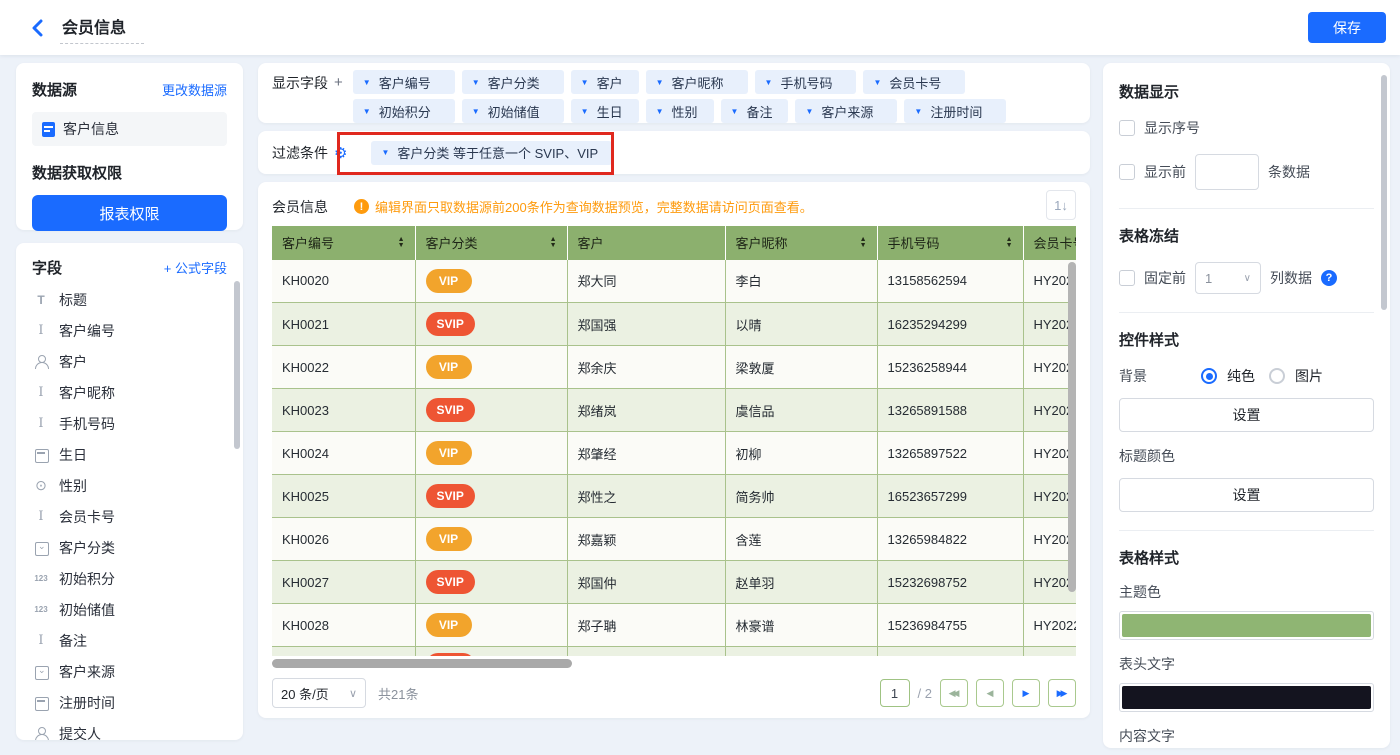 The width and height of the screenshot is (1400, 755). What do you see at coordinates (129, 578) in the screenshot?
I see `field-item-init-points: 初始积分` at bounding box center [129, 578].